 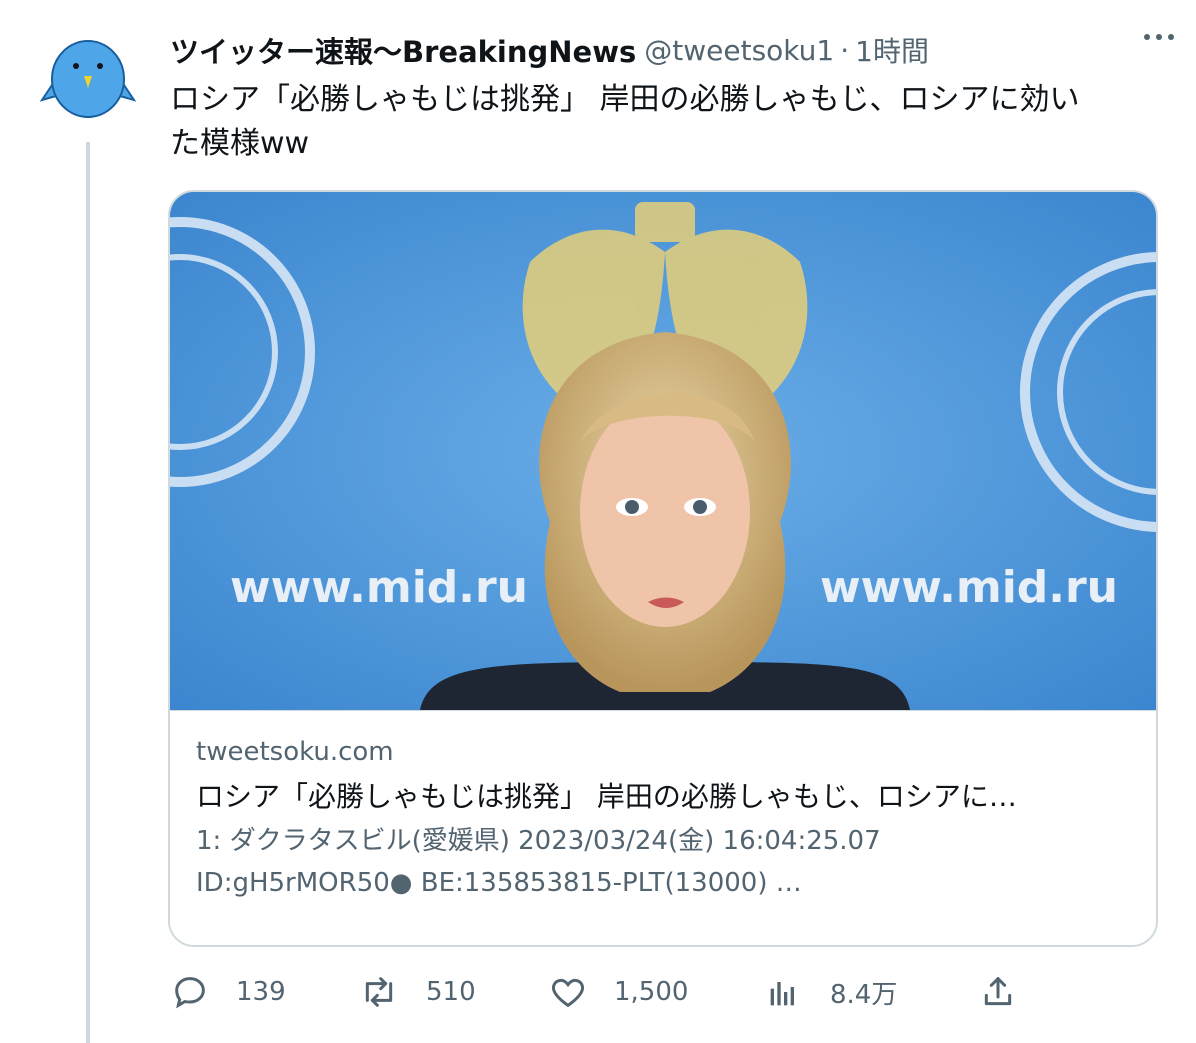 I want to click on heart-icon, so click(x=568, y=993).